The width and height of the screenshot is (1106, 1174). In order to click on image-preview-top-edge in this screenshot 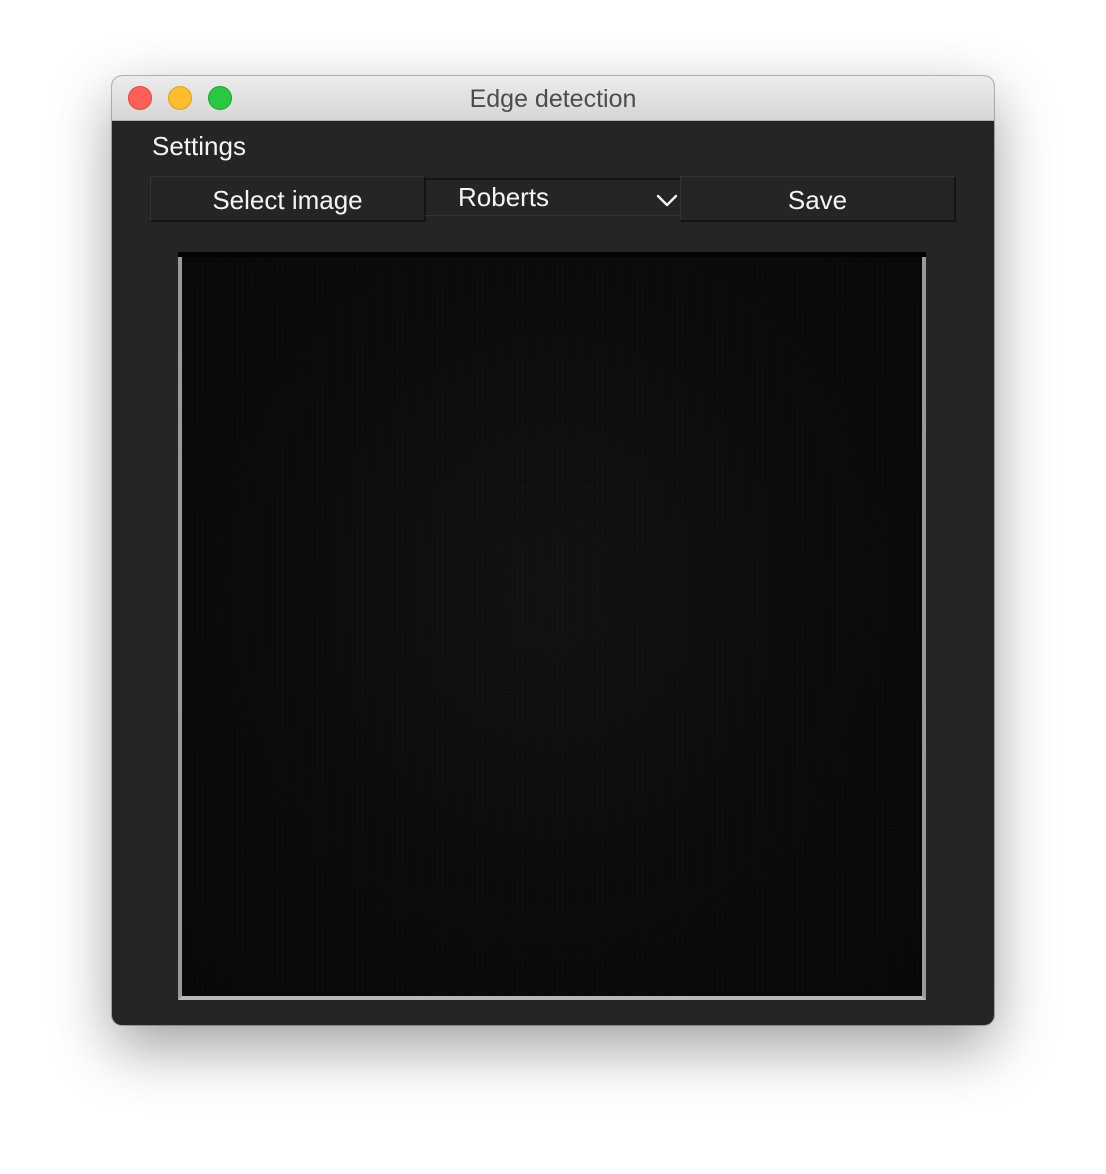, I will do `click(552, 254)`.